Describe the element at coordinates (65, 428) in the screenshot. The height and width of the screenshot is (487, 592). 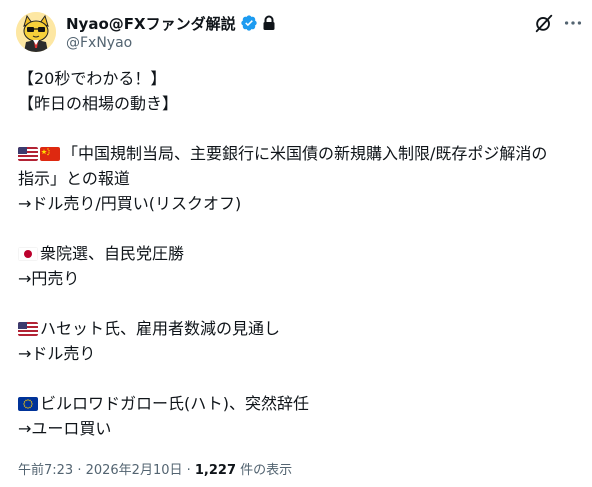
I see `post-line: →ユーロ買い` at that location.